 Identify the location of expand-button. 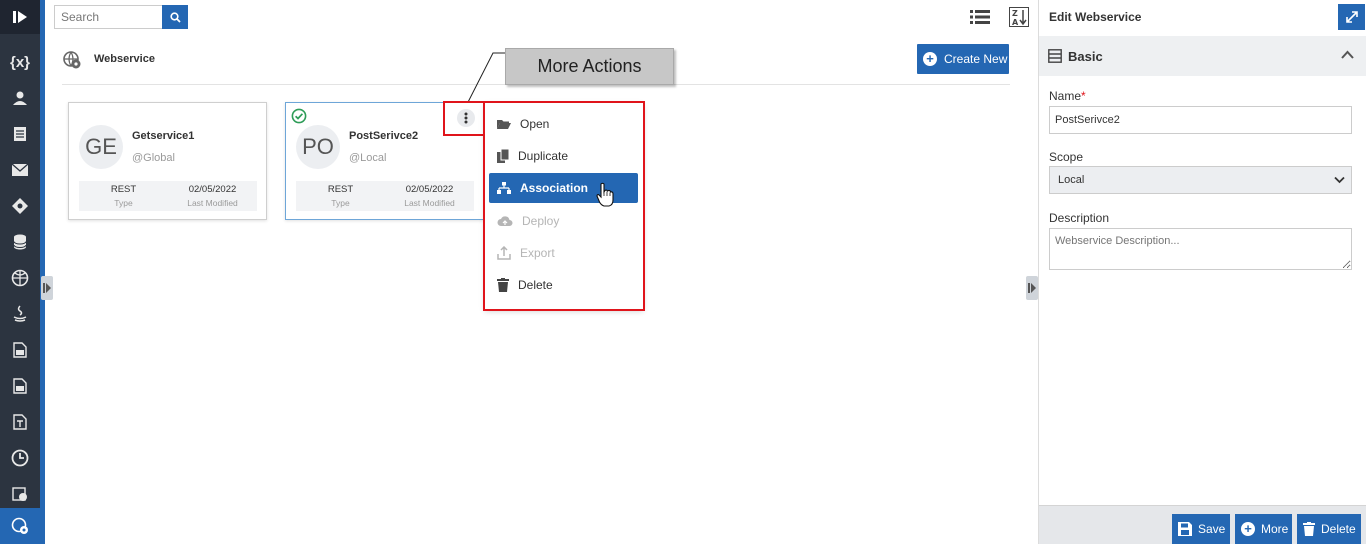
(1351, 17).